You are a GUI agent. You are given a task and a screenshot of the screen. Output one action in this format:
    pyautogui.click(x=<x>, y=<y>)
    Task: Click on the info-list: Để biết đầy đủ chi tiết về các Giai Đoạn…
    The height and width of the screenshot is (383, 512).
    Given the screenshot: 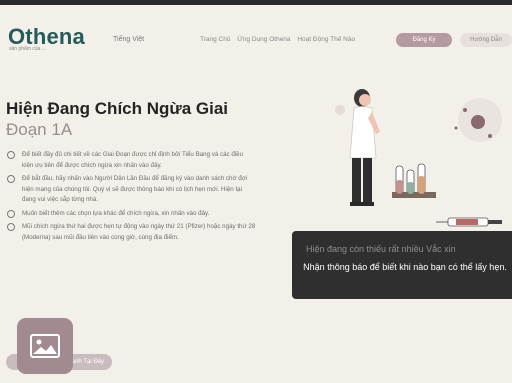 What is the action you would take?
    pyautogui.click(x=131, y=198)
    